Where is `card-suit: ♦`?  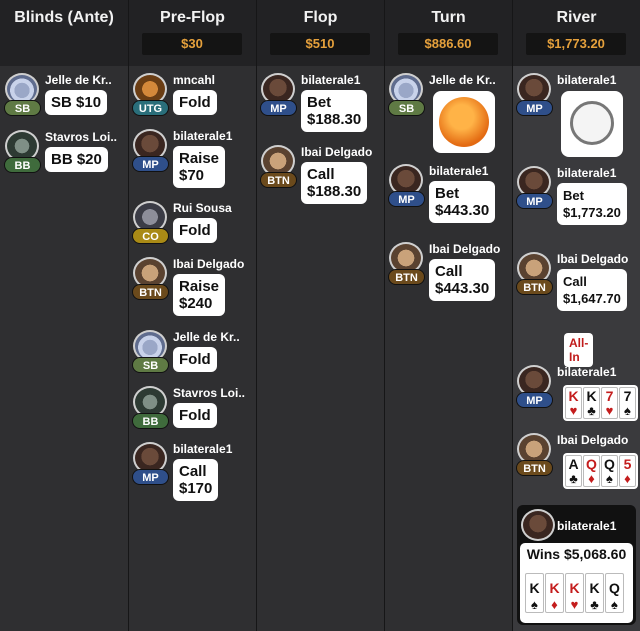 card-suit: ♦ is located at coordinates (554, 604).